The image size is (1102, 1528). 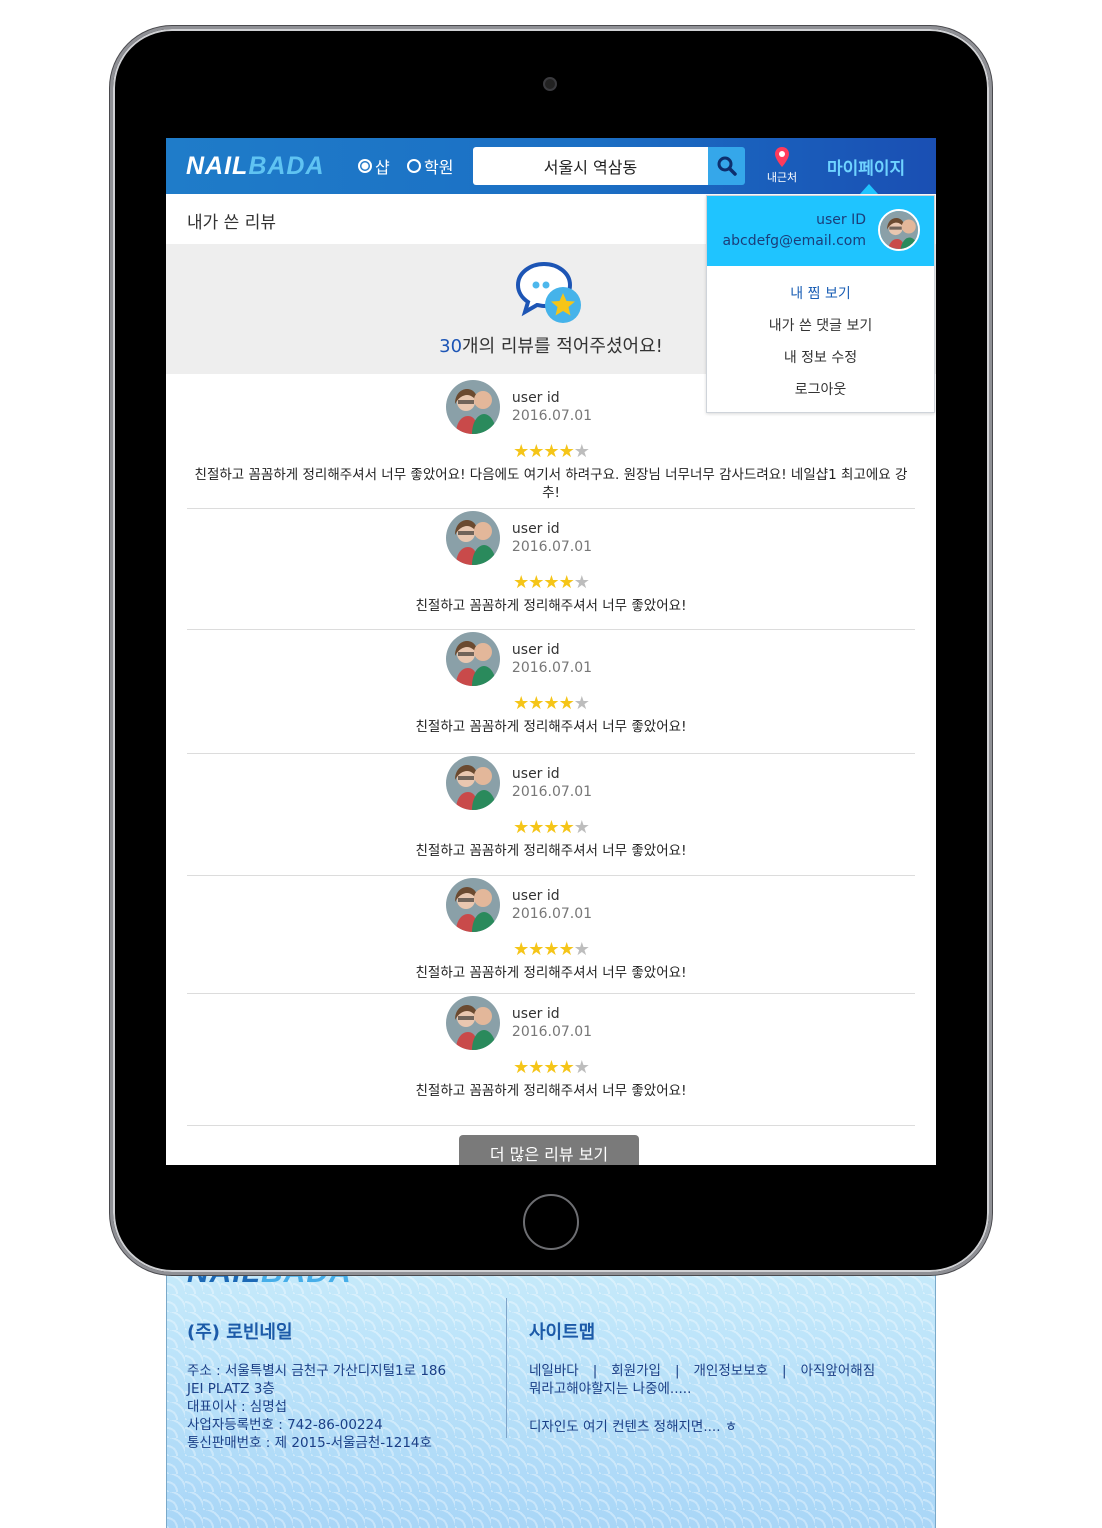 What do you see at coordinates (899, 230) in the screenshot?
I see `dropdown-avatar` at bounding box center [899, 230].